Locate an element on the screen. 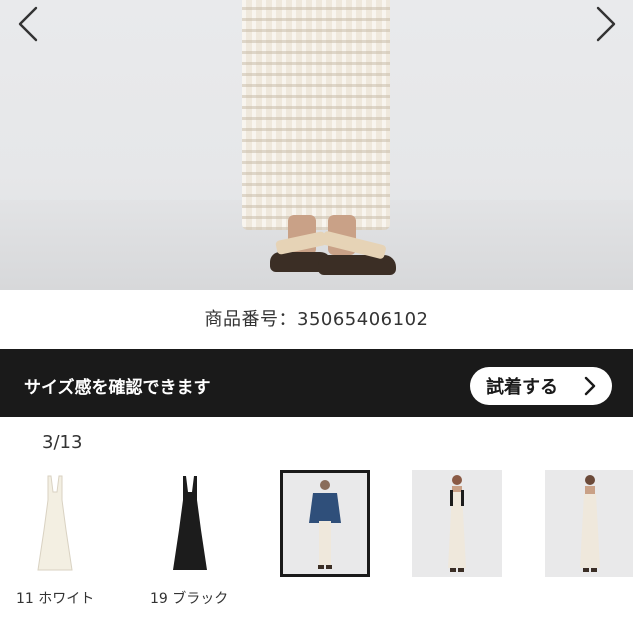 The image size is (633, 633). thumbnail-white-dress is located at coordinates (55, 523).